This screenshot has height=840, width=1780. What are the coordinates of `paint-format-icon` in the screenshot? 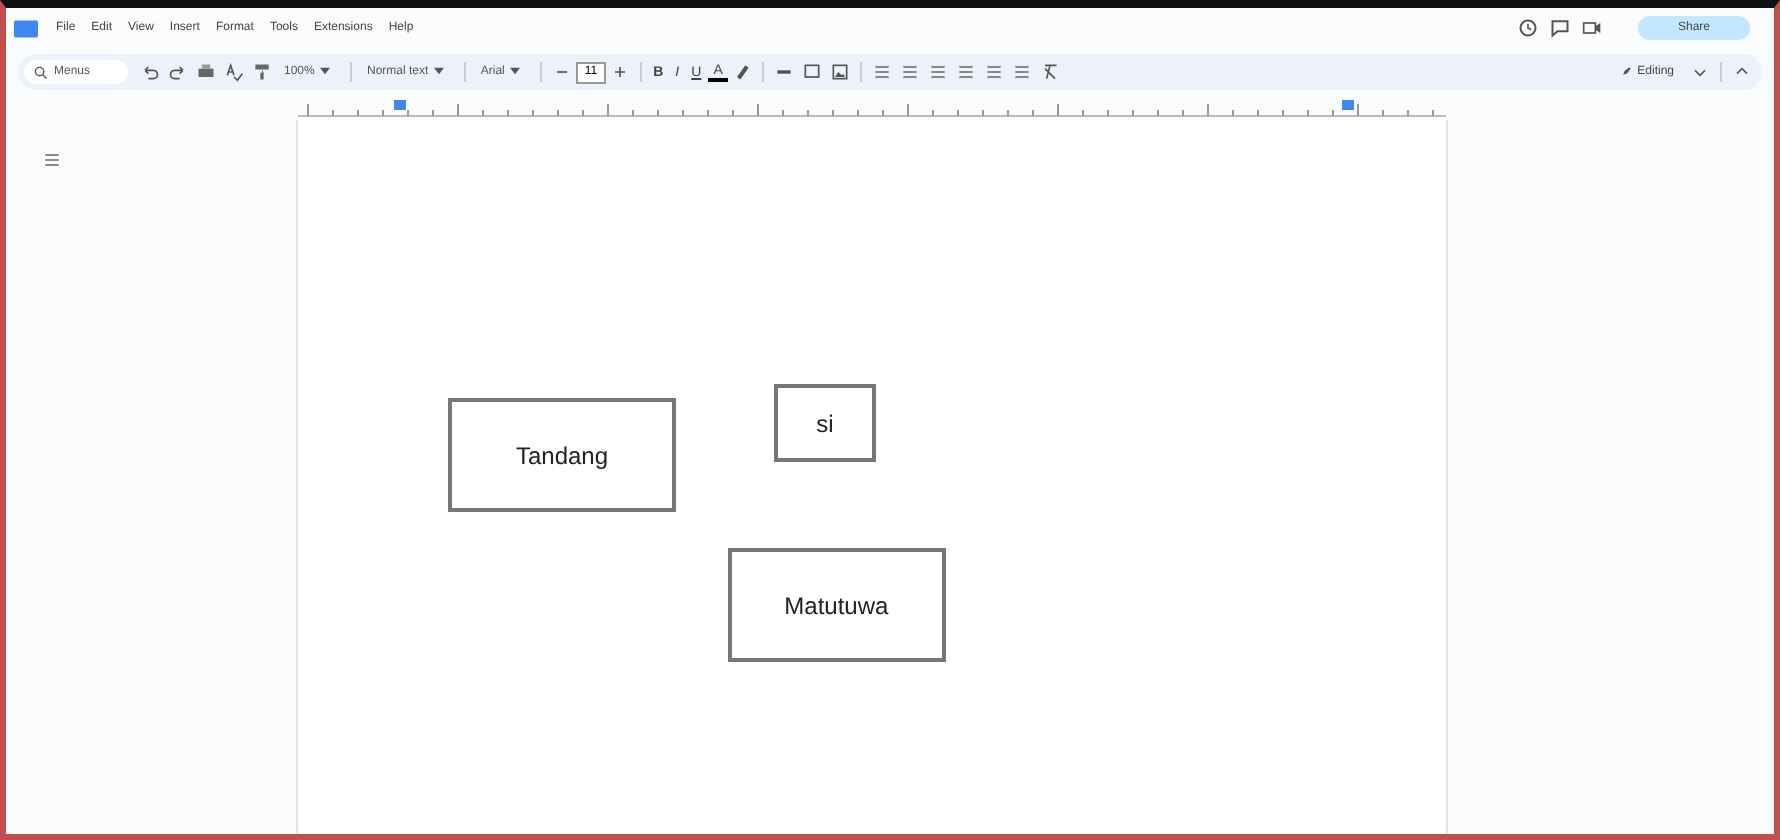 It's located at (262, 72).